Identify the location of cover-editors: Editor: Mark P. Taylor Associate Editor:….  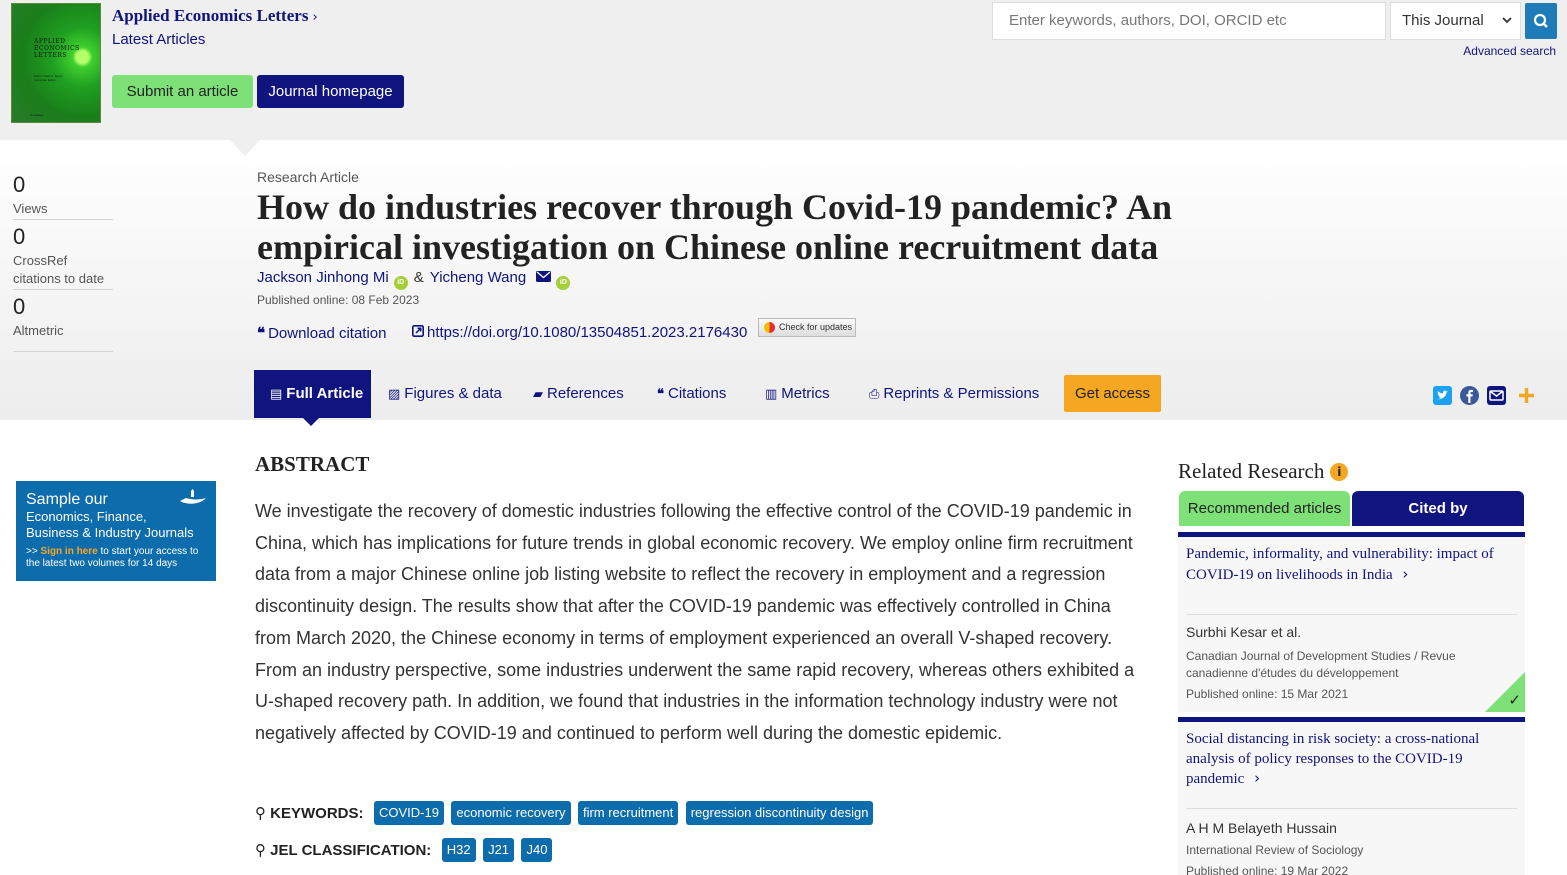
(48, 78).